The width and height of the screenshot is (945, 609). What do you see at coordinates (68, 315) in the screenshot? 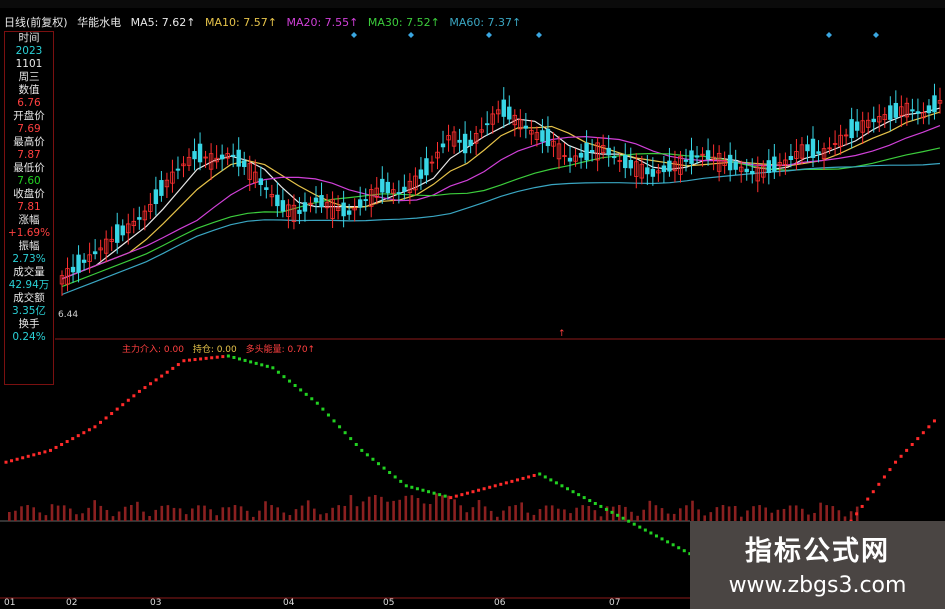
I see `low-price-label: 6.44` at bounding box center [68, 315].